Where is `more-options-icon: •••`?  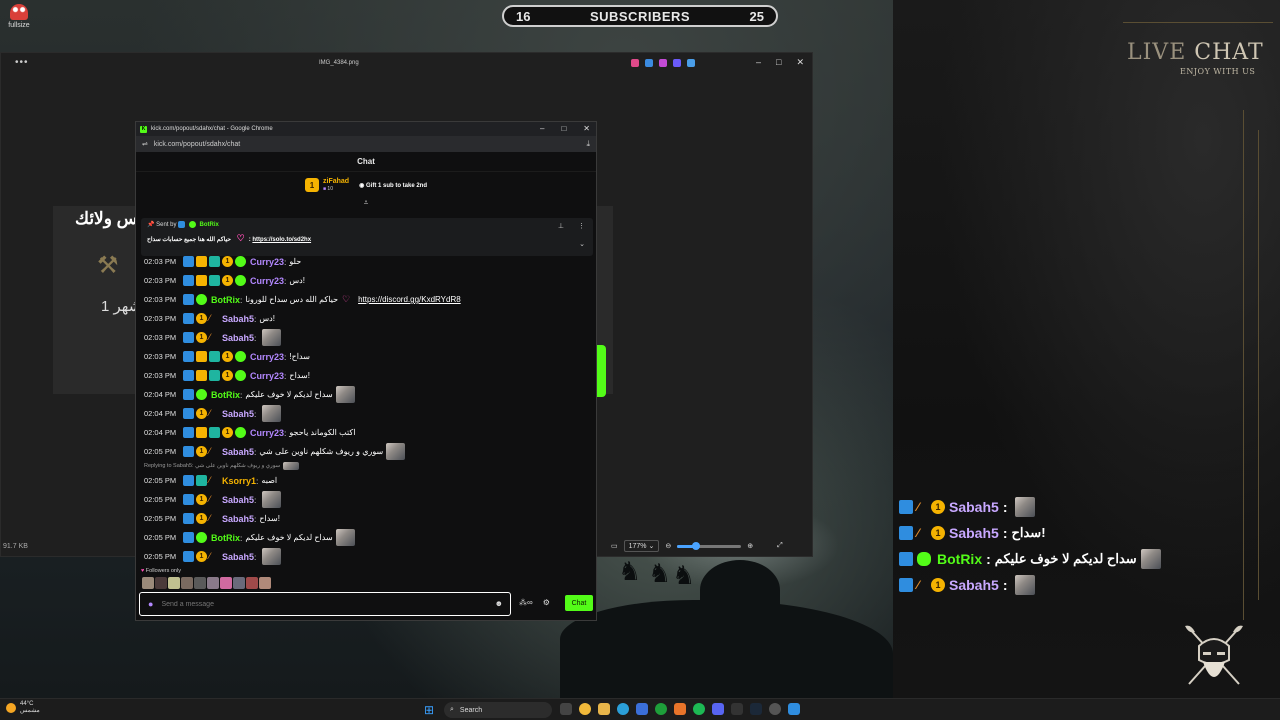 more-options-icon: ••• is located at coordinates (22, 62).